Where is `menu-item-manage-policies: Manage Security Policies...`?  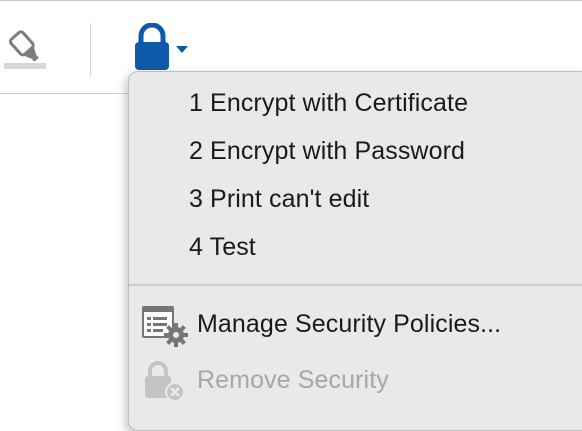 menu-item-manage-policies: Manage Security Policies... is located at coordinates (355, 325).